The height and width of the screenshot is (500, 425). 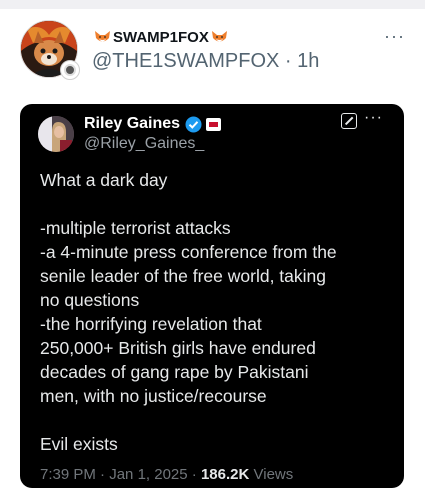 I want to click on tweet-line: What a dark day, so click(x=104, y=180).